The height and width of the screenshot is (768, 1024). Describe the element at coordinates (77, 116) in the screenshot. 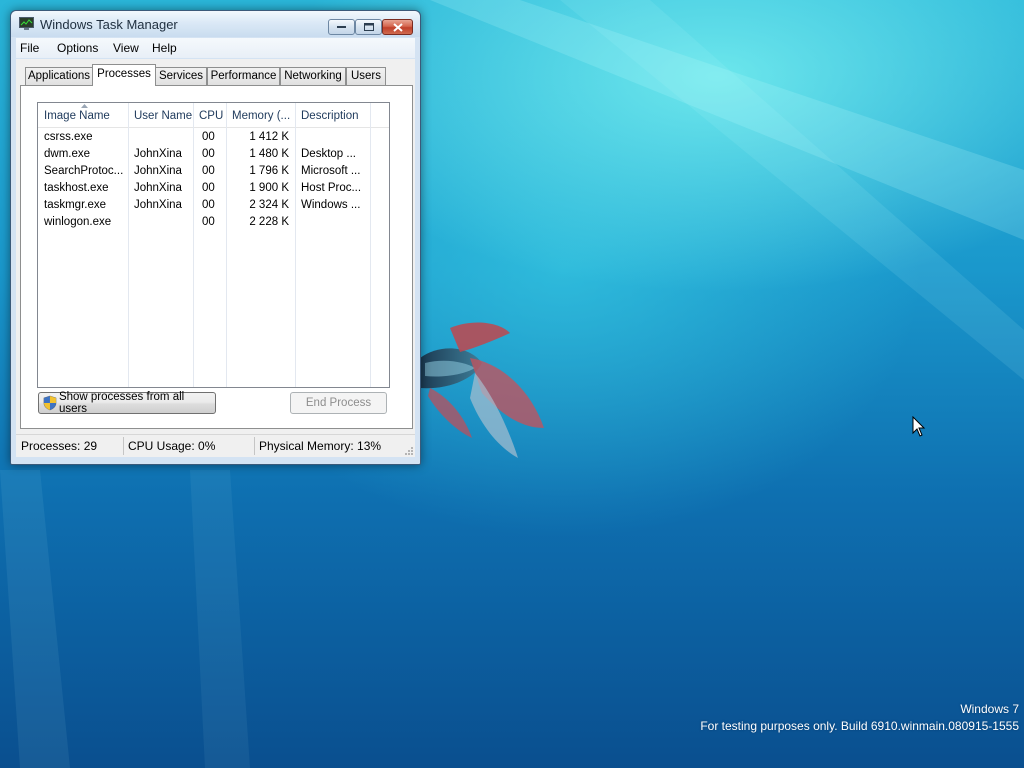

I see `column-image-name-label: Image Name` at that location.